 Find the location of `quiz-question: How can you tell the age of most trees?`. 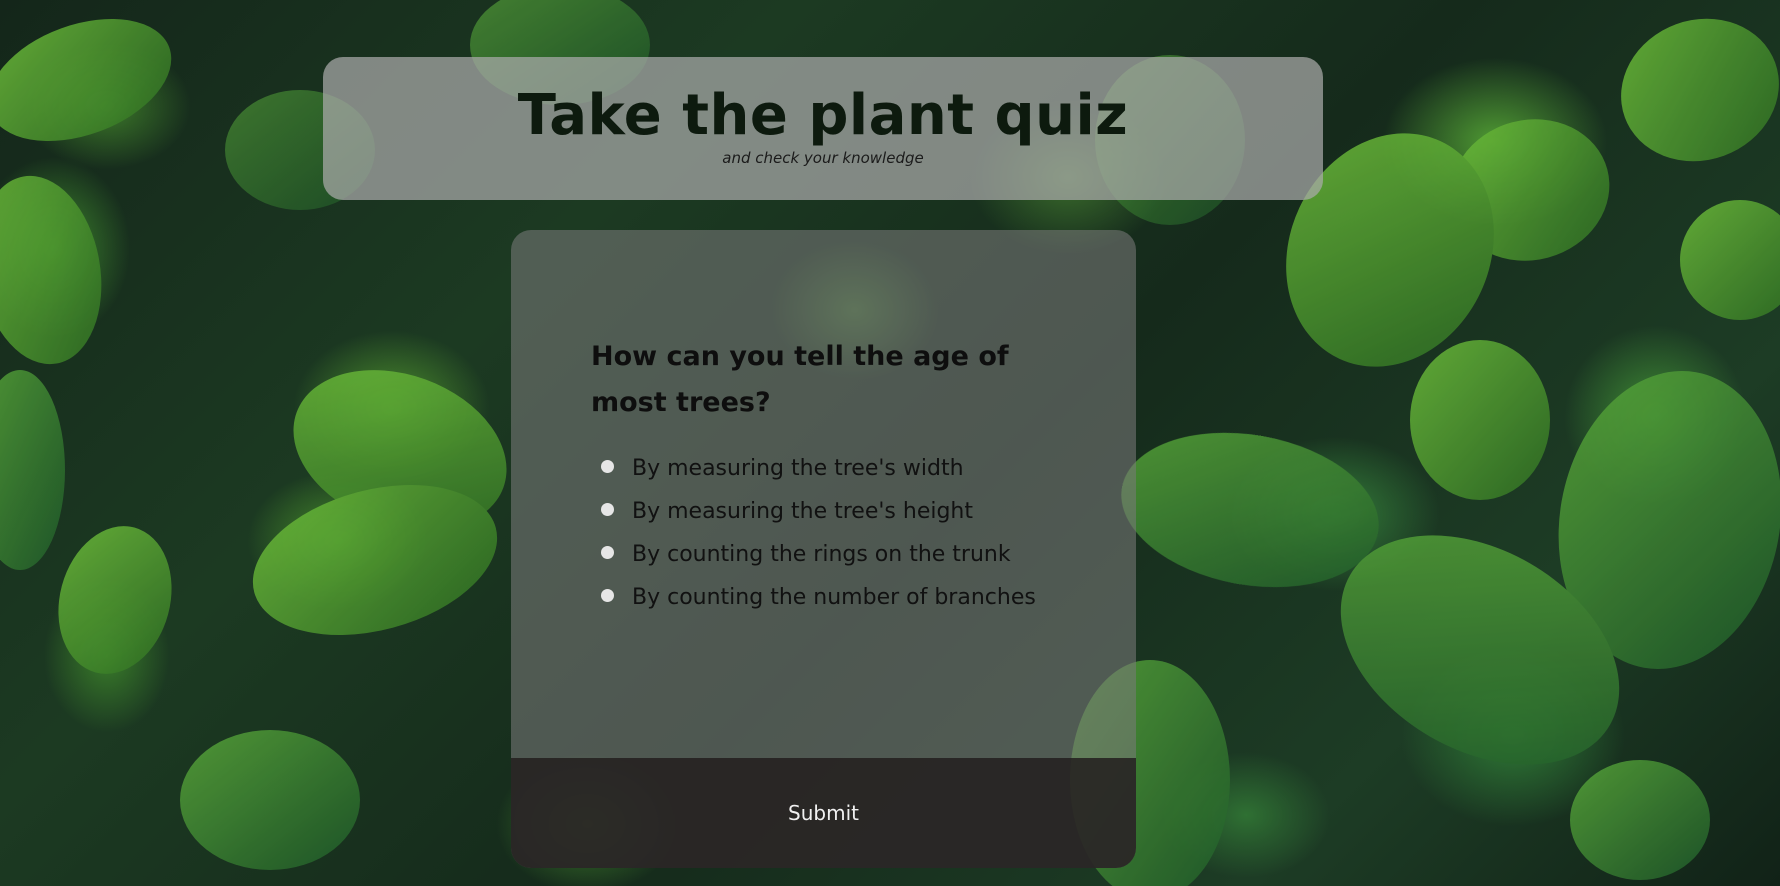

quiz-question: How can you tell the age of most trees? is located at coordinates (800, 379).